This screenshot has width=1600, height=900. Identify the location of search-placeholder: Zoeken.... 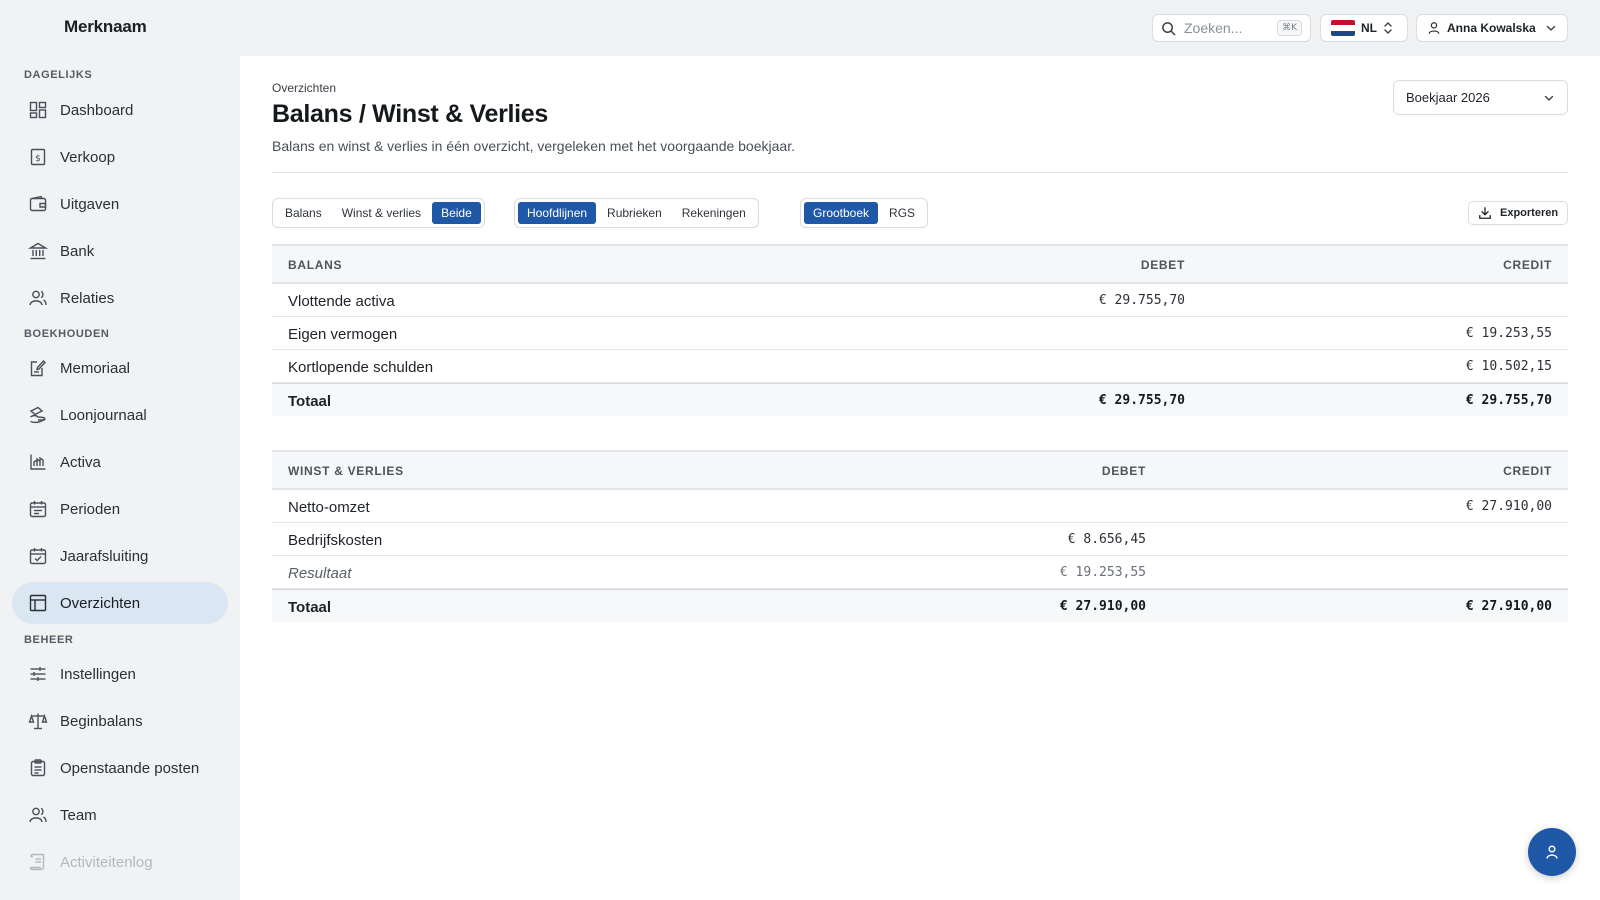
(1213, 28).